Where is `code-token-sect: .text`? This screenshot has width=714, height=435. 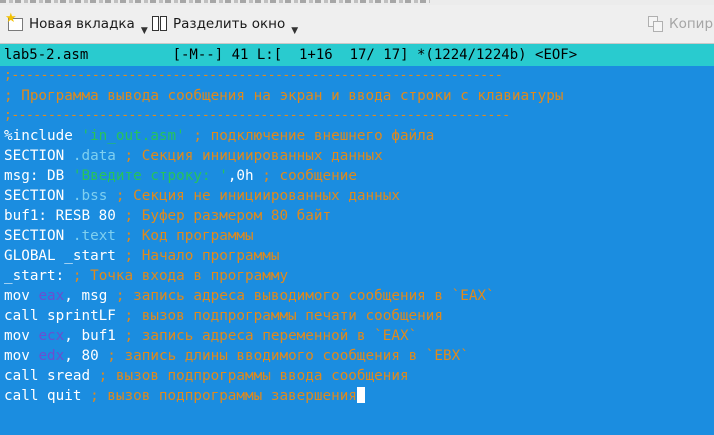 code-token-sect: .text is located at coordinates (94, 236).